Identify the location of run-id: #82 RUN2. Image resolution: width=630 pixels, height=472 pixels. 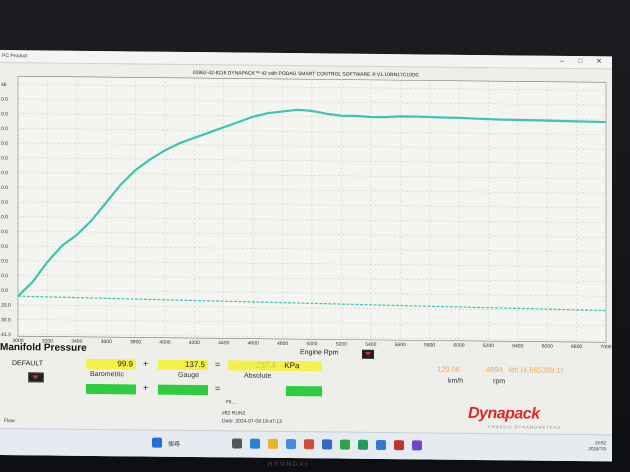
(234, 413).